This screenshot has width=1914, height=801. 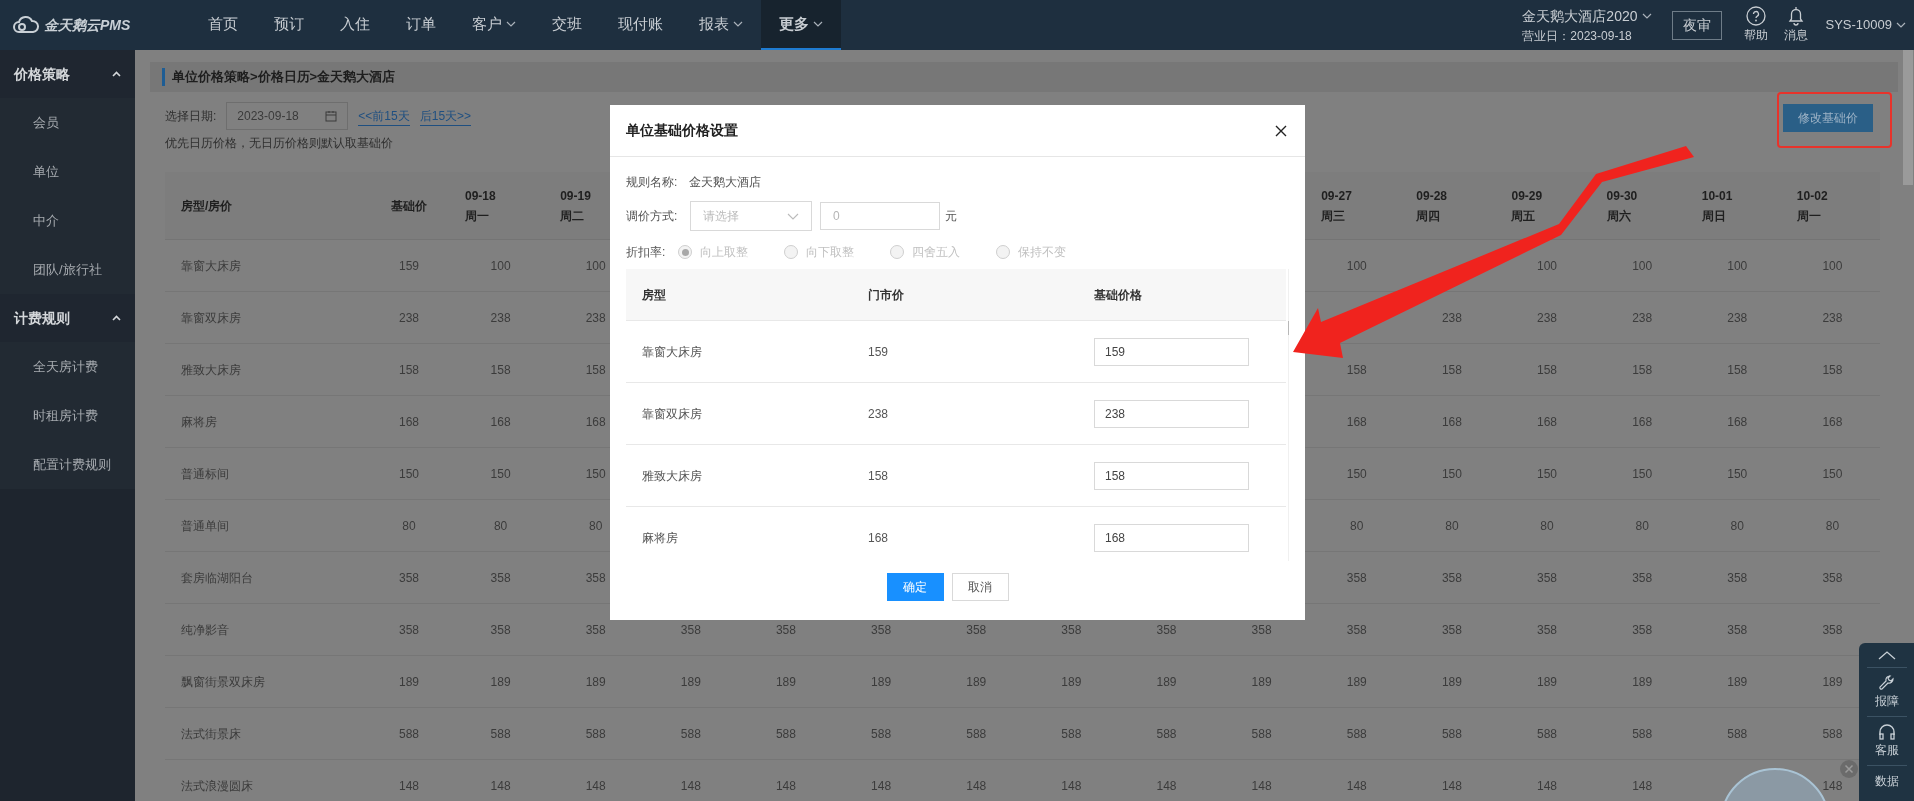 I want to click on cancel-button: 取消, so click(x=980, y=587).